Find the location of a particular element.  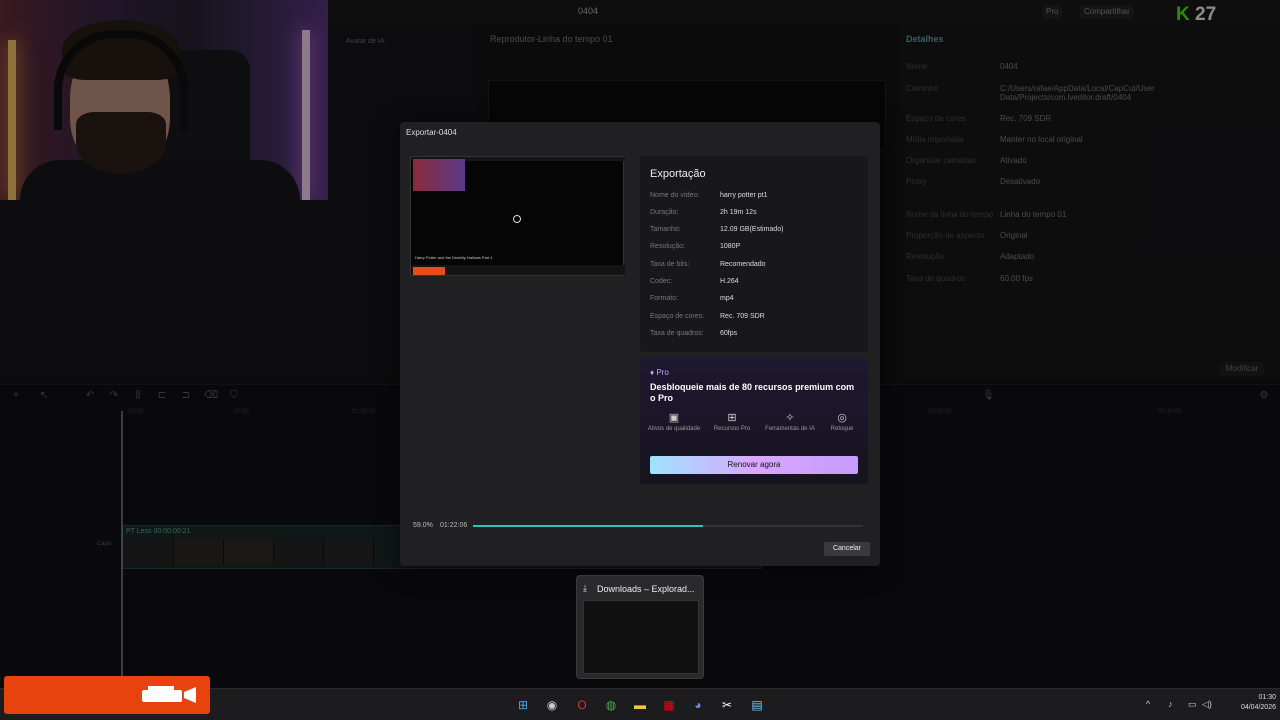

camera-logo-icon is located at coordinates (169, 694).